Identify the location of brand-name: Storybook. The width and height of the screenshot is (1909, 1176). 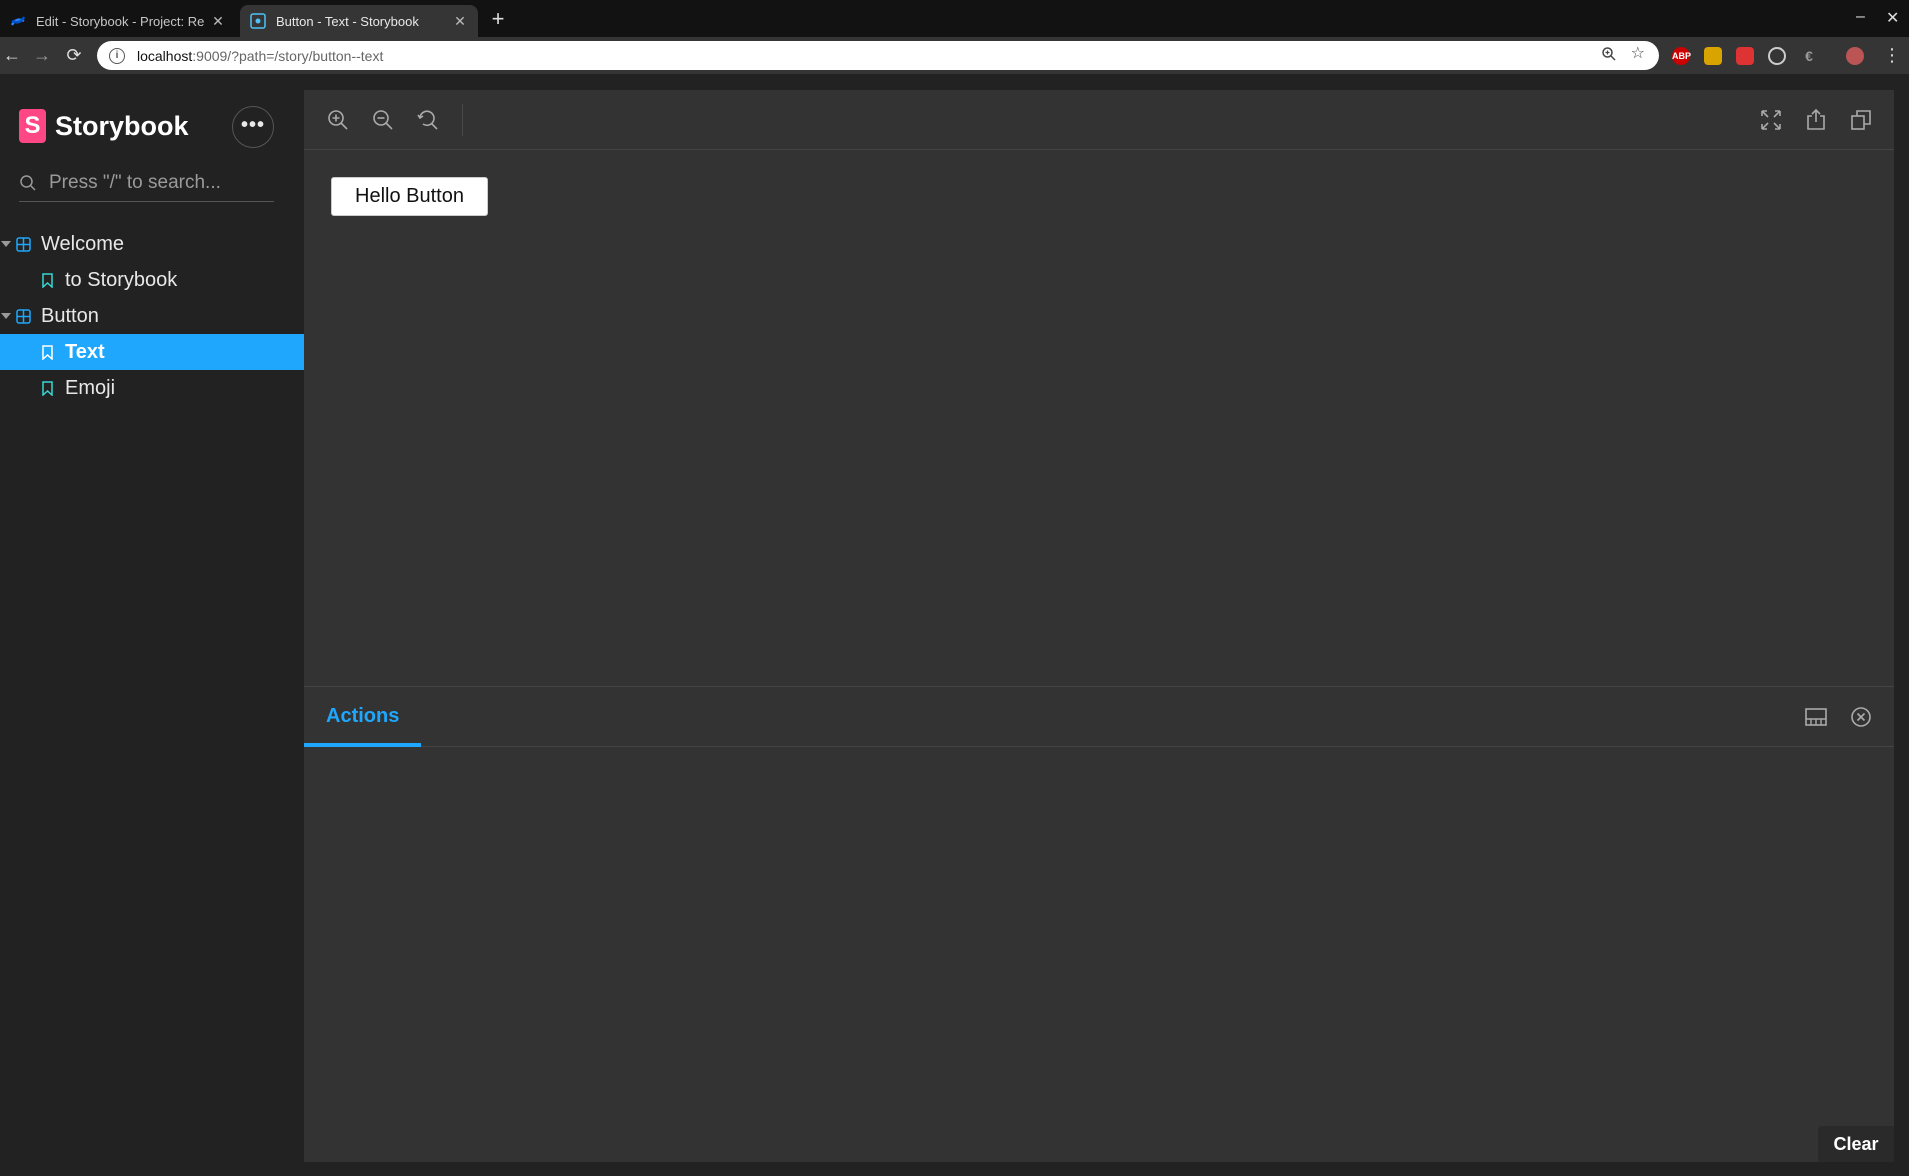
(122, 125).